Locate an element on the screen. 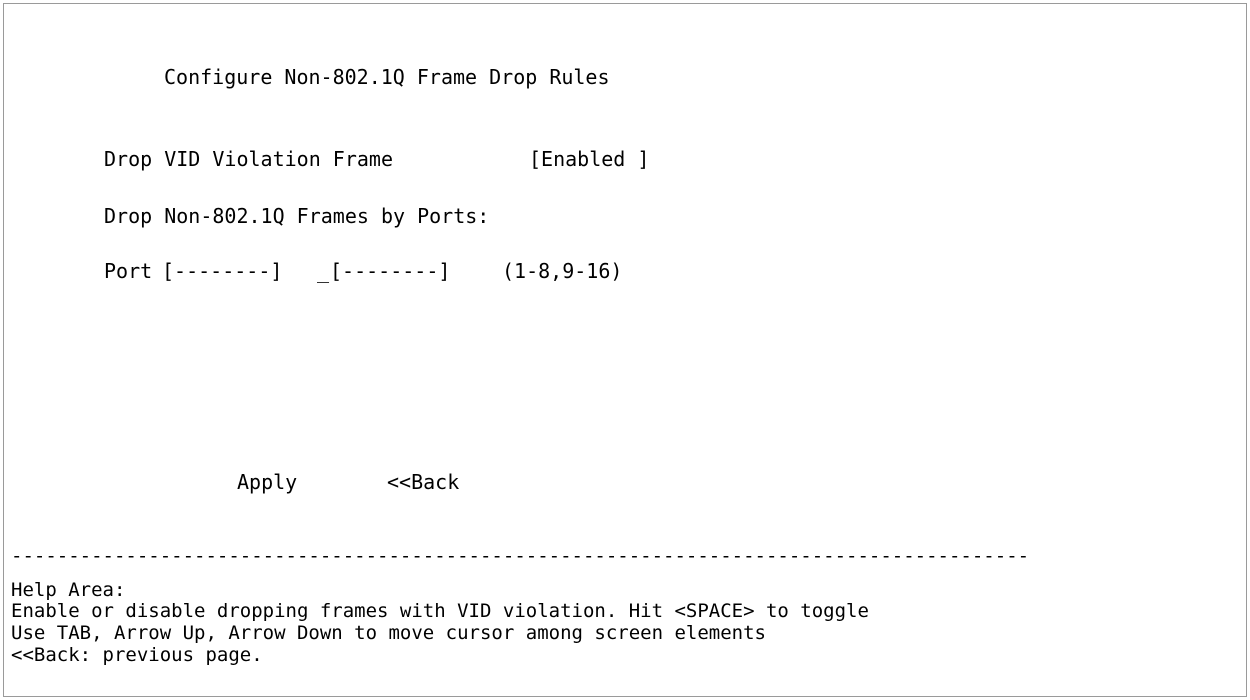 Image resolution: width=1250 pixels, height=700 pixels. help-line-3: <<Back: previous page. is located at coordinates (137, 655).